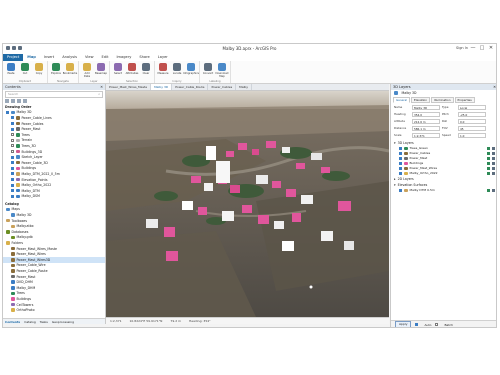  Describe the element at coordinates (13, 101) in the screenshot. I see `list-by-source-icon` at that location.